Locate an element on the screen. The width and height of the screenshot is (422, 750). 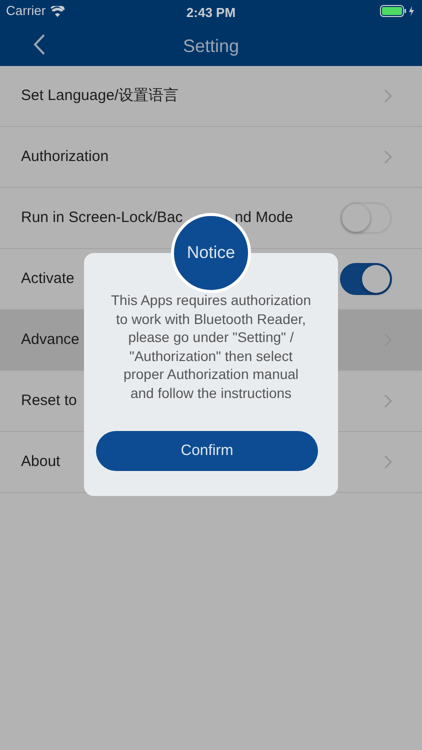
page-title: Setting is located at coordinates (211, 46).